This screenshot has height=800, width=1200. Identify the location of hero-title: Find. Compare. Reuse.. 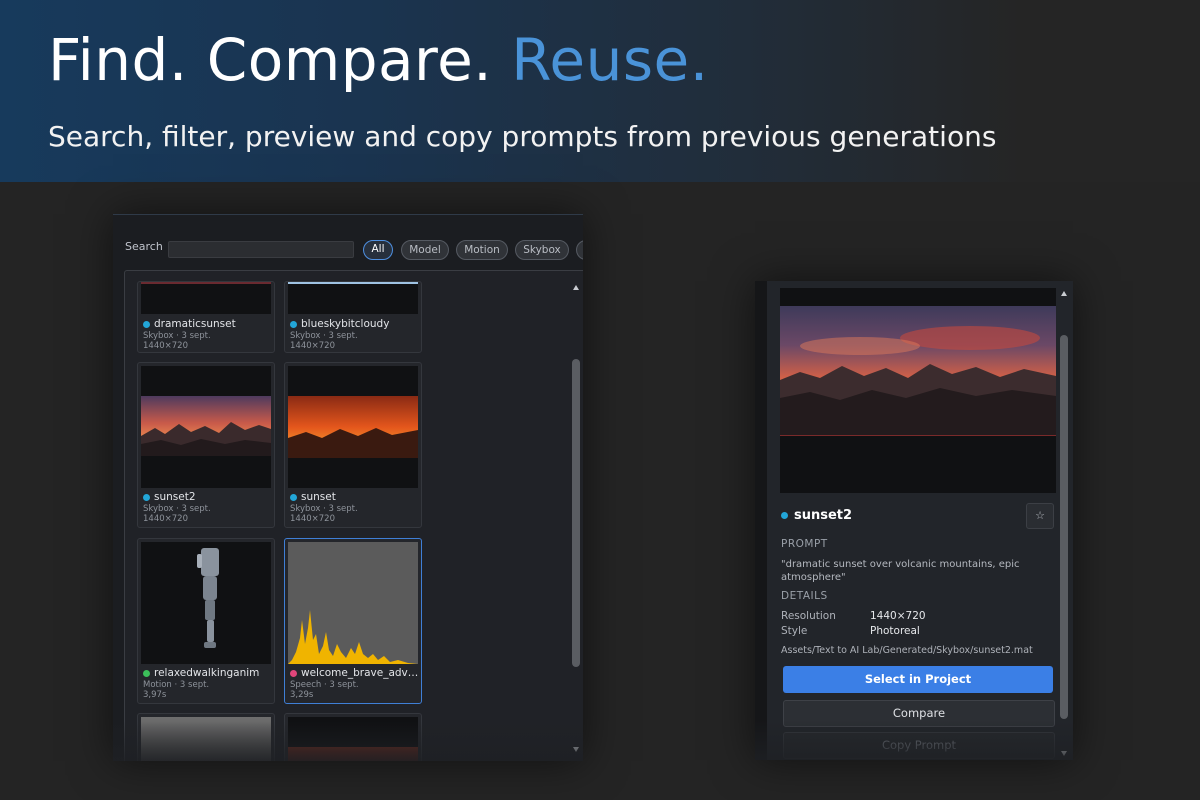
(378, 60).